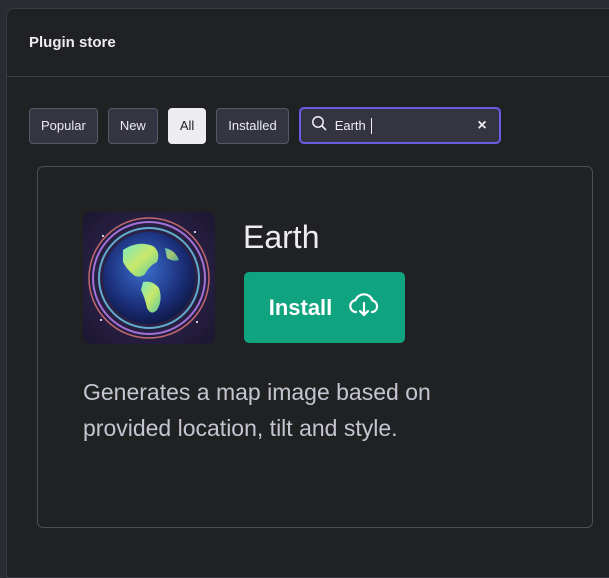 This screenshot has height=578, width=609. What do you see at coordinates (300, 307) in the screenshot?
I see `install-label: Install` at bounding box center [300, 307].